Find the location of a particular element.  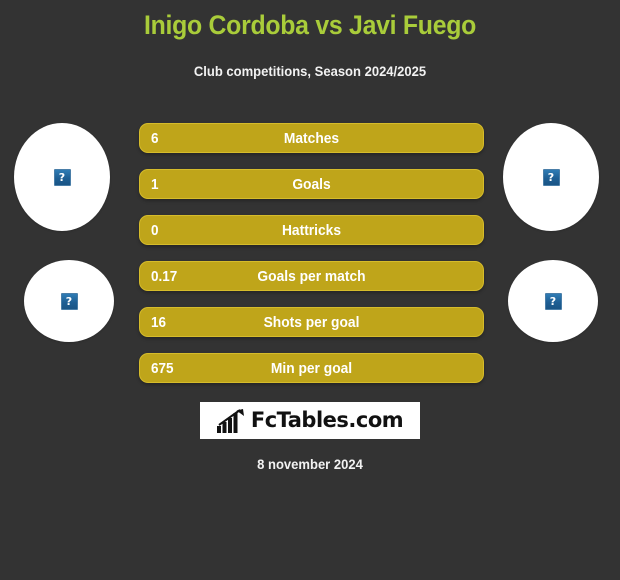

page-title: Inigo Cordoba vs Javi Fuego is located at coordinates (310, 25).